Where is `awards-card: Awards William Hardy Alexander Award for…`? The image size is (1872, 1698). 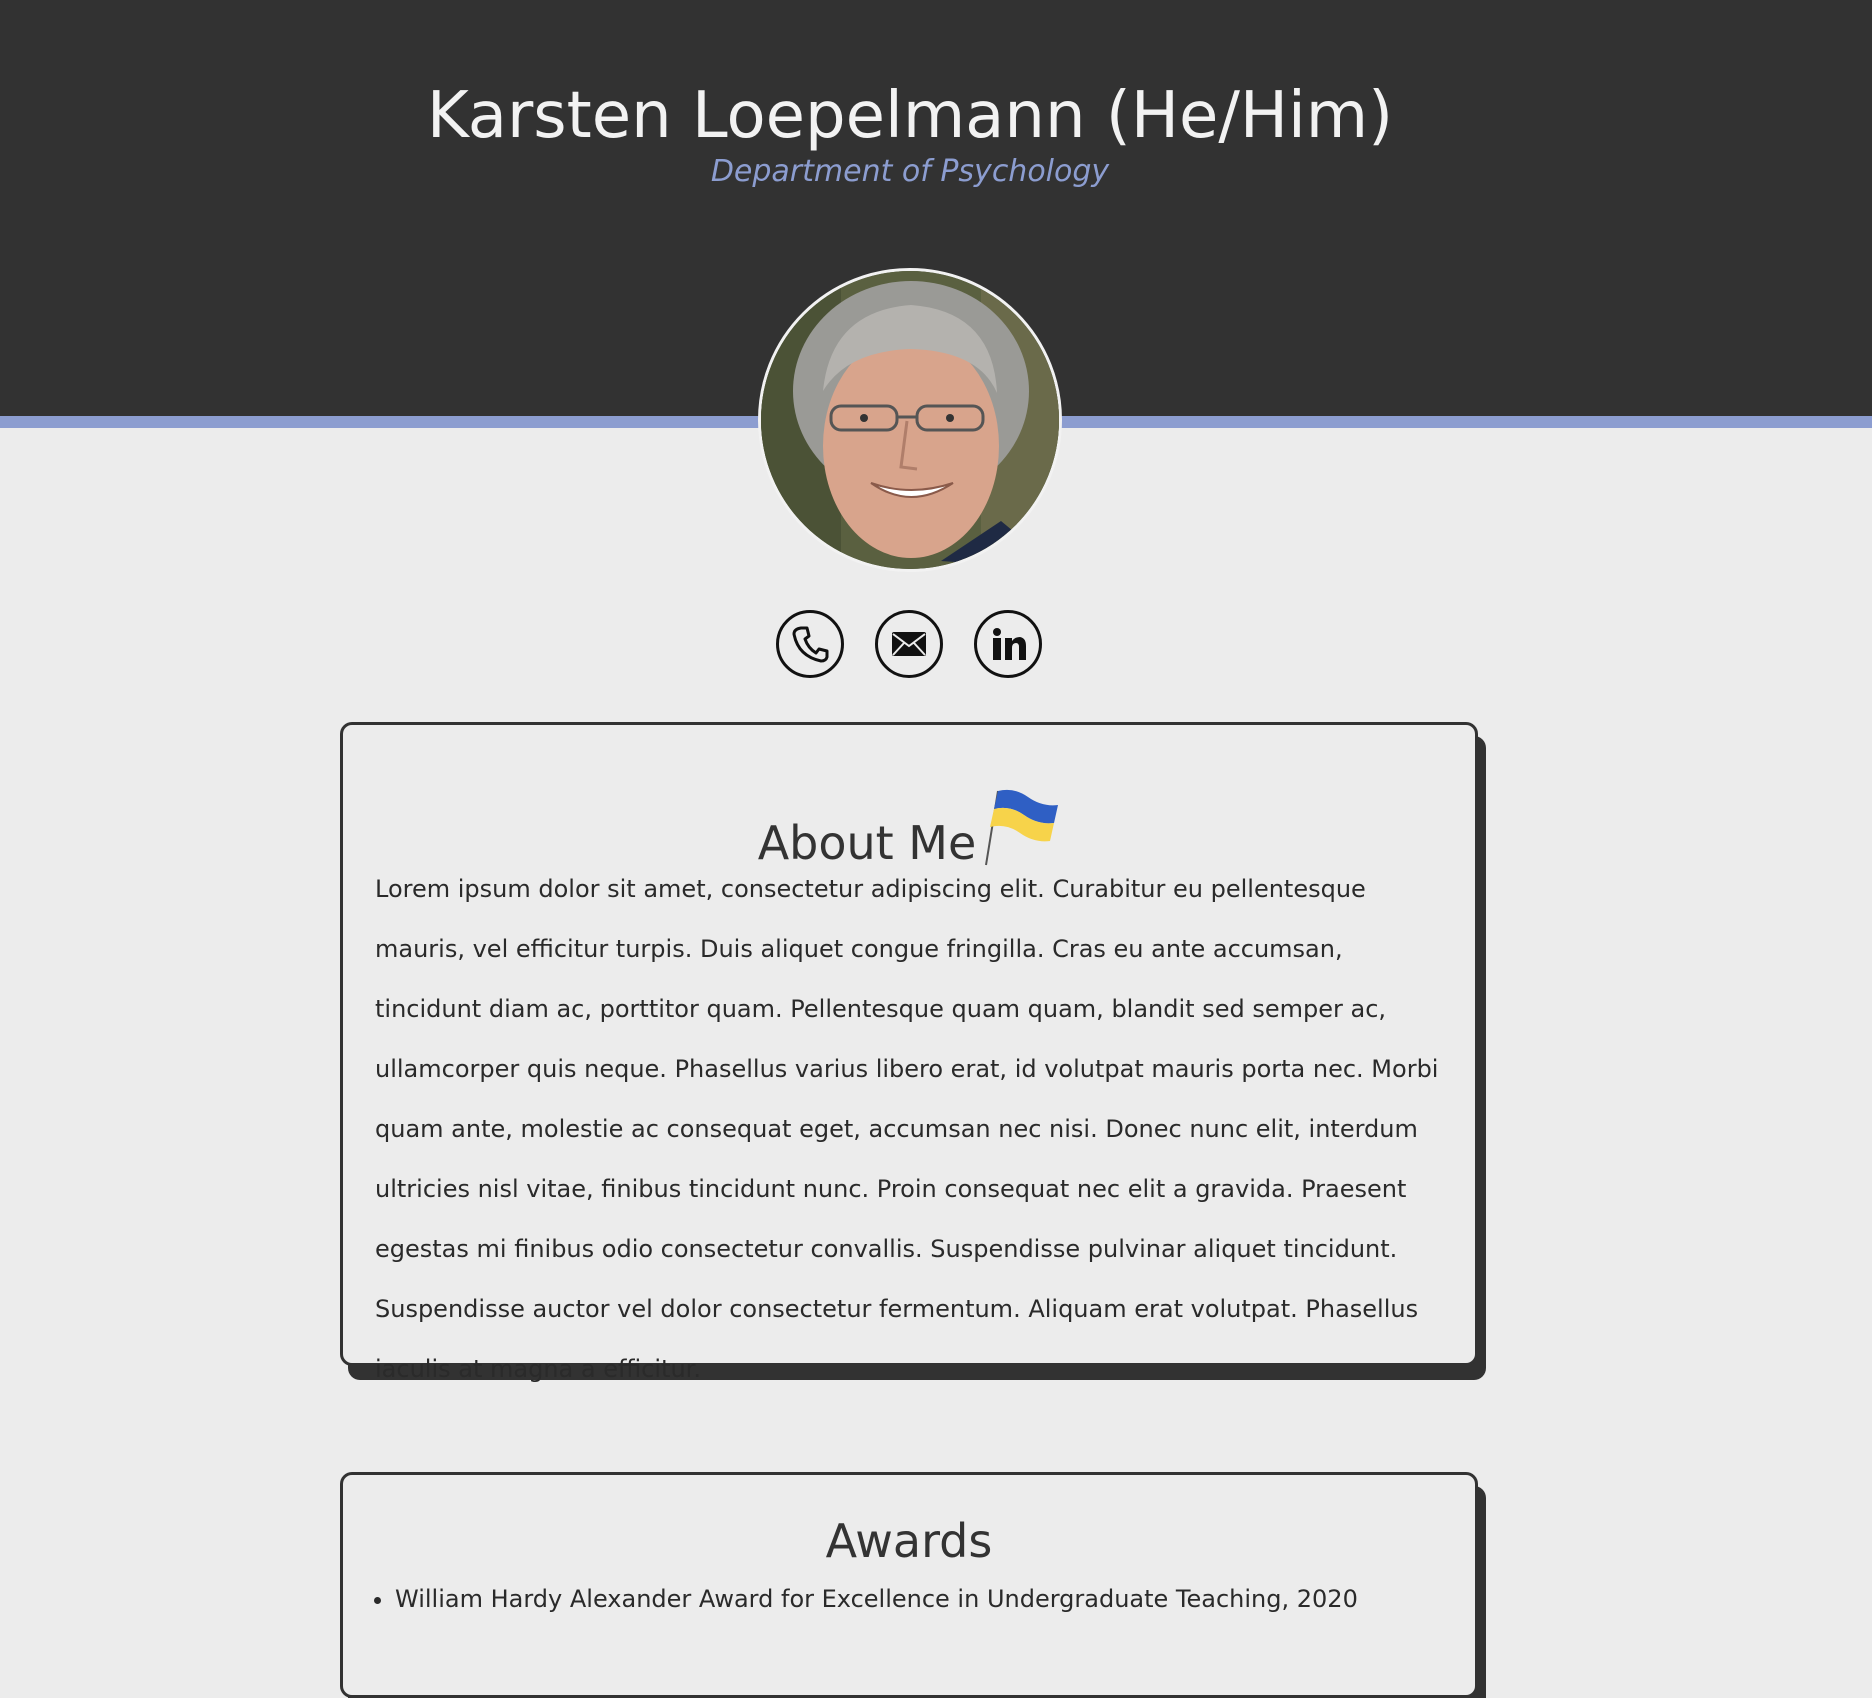 awards-card: Awards William Hardy Alexander Award for… is located at coordinates (909, 1585).